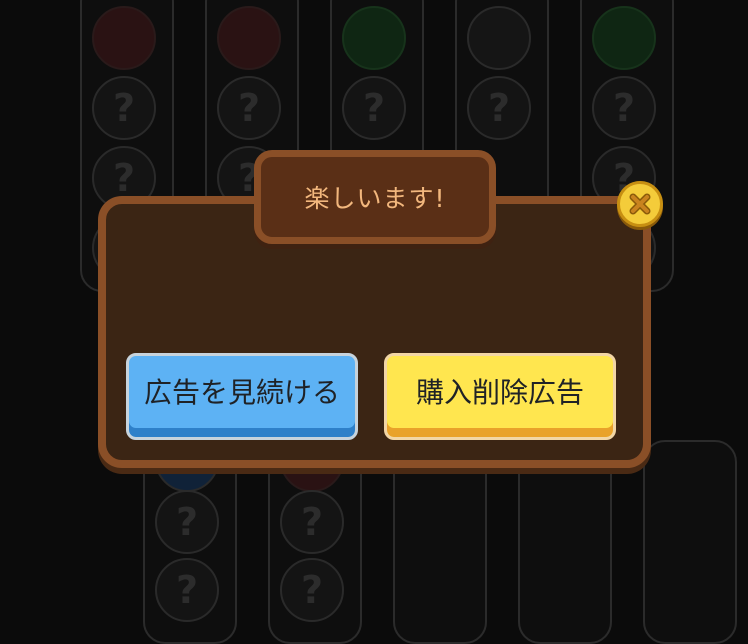  I want to click on close-x-icon, so click(640, 204).